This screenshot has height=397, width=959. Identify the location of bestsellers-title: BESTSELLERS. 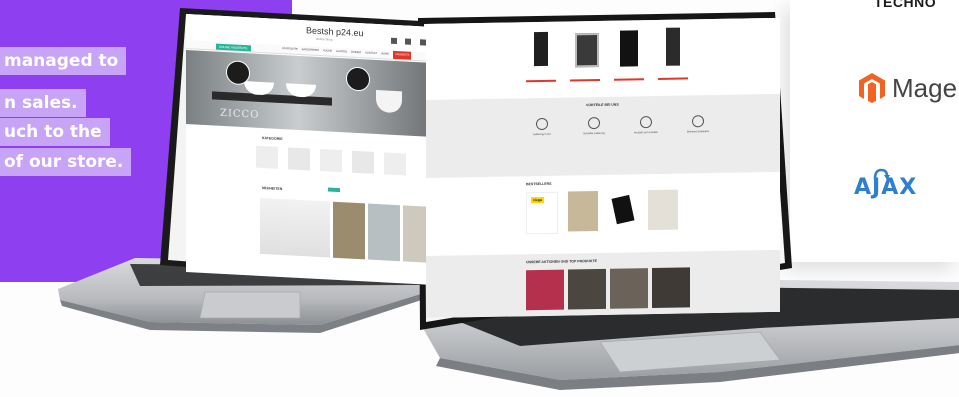
(539, 184).